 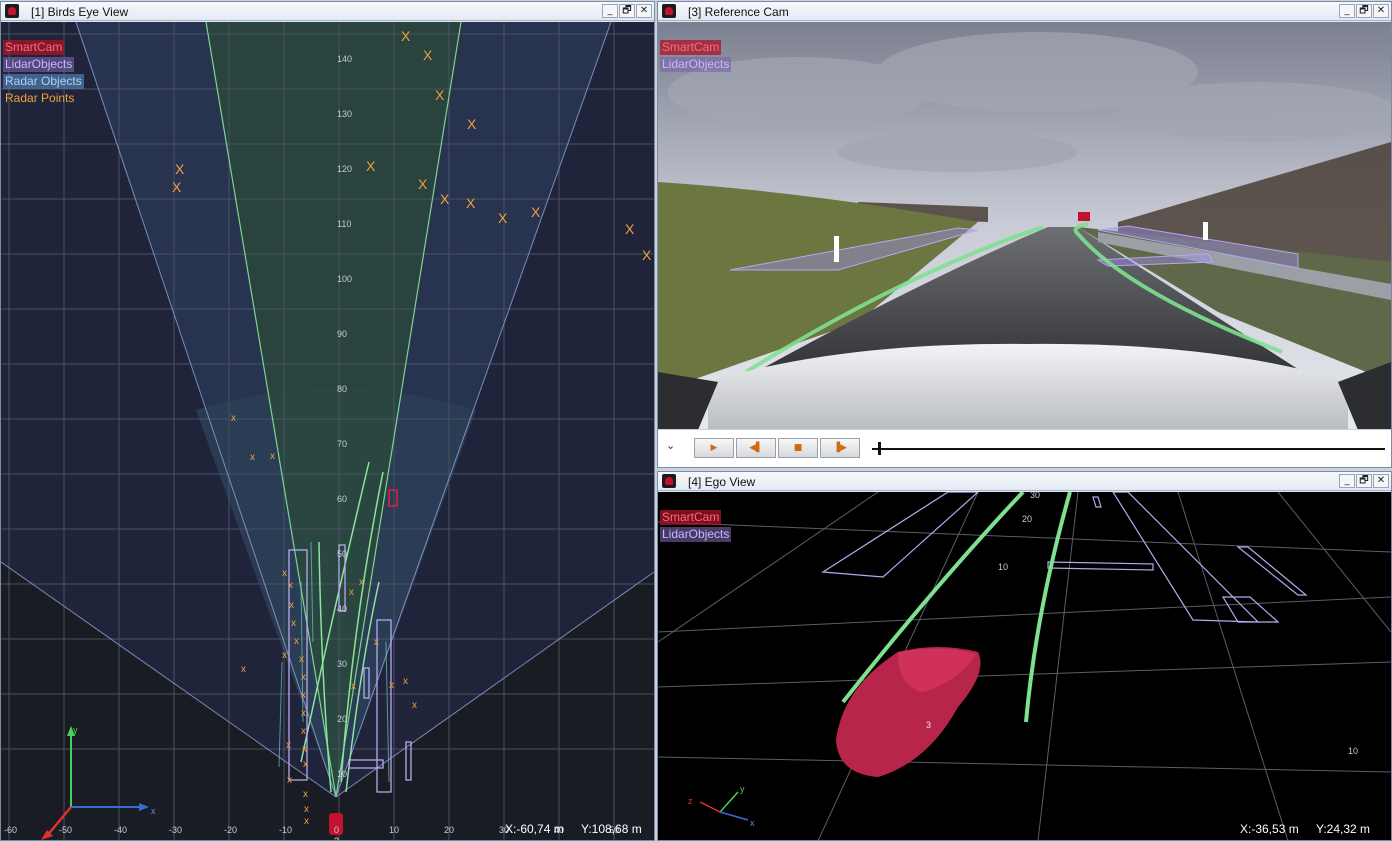 What do you see at coordinates (344, 169) in the screenshot?
I see `y-tick-label: 120` at bounding box center [344, 169].